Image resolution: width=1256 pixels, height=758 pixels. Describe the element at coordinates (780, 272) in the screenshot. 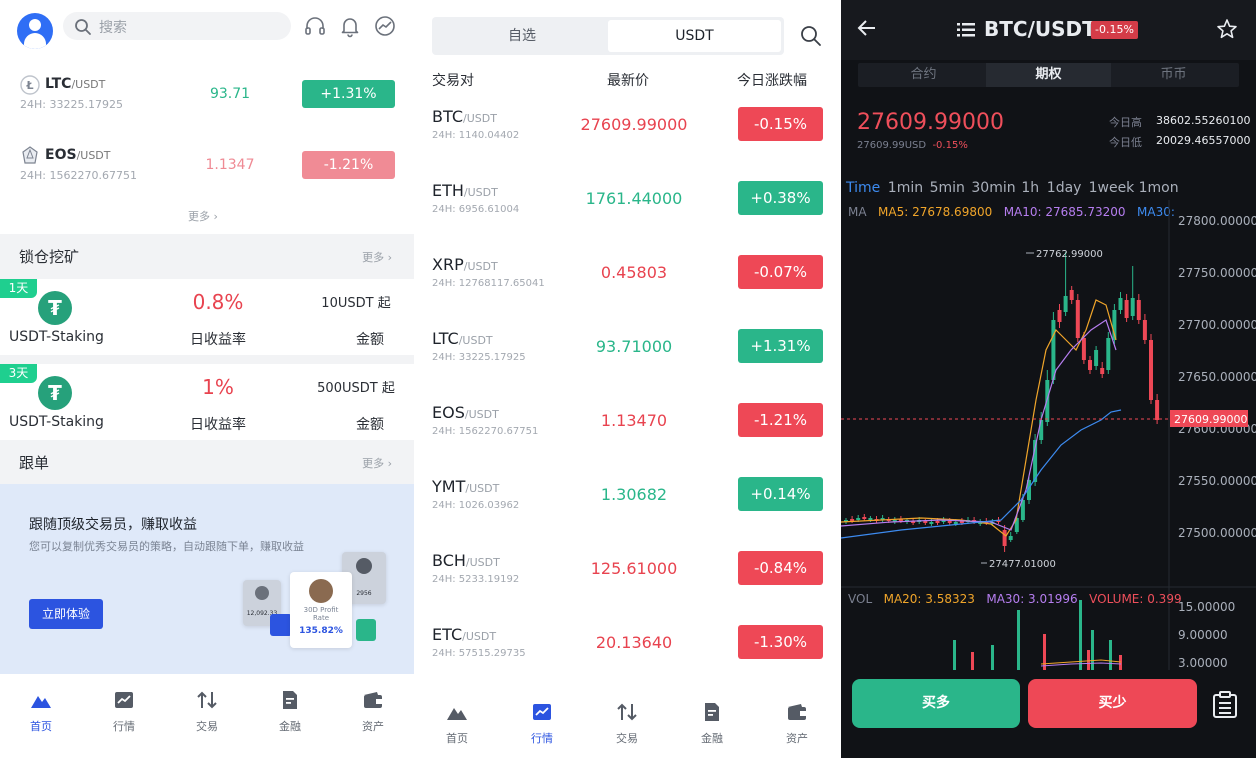

I see `pair-change-badge: -0.07%` at that location.